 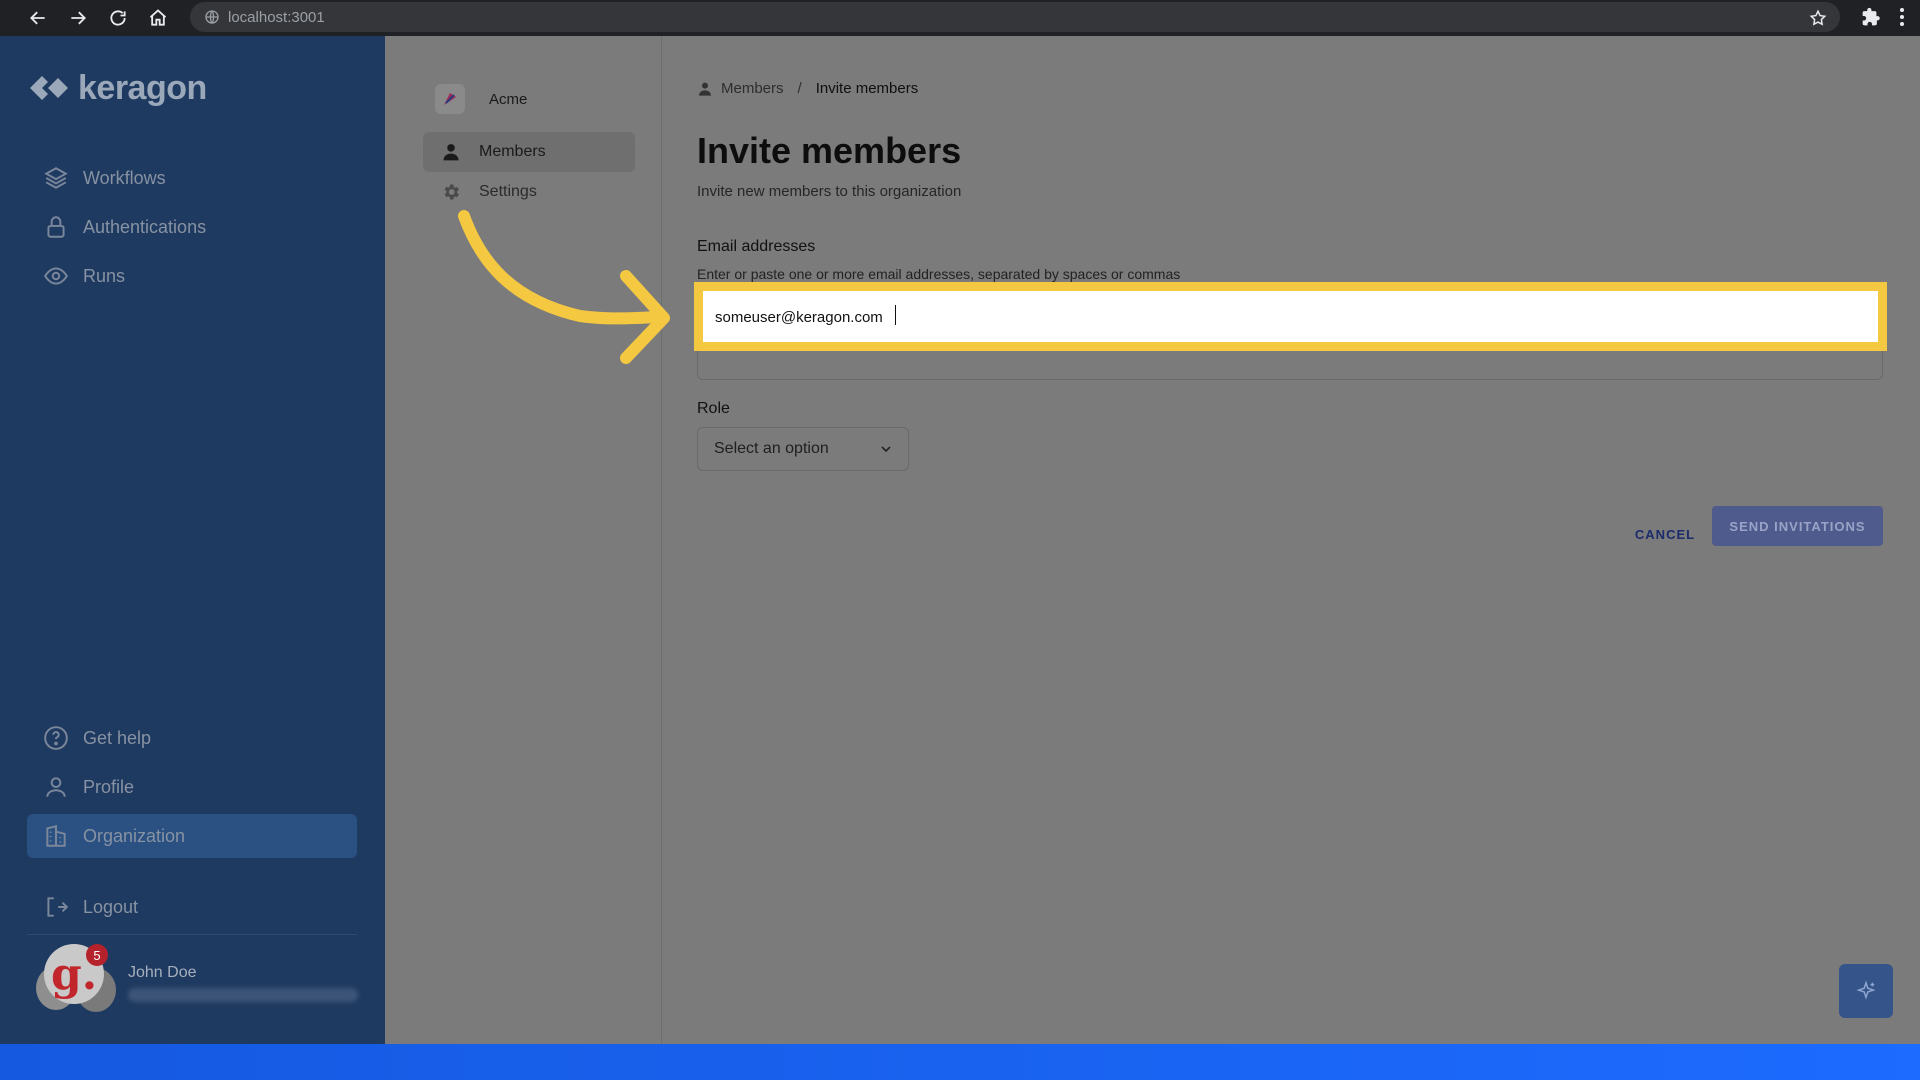 What do you see at coordinates (56, 178) in the screenshot?
I see `layers-icon` at bounding box center [56, 178].